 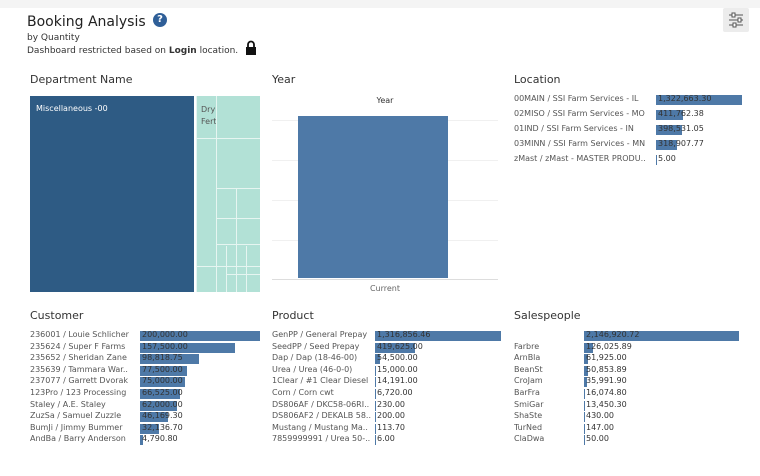 What do you see at coordinates (635, 130) in the screenshot?
I see `location-row: 01IND / SSI Farm Services - IN 398,531.05` at bounding box center [635, 130].